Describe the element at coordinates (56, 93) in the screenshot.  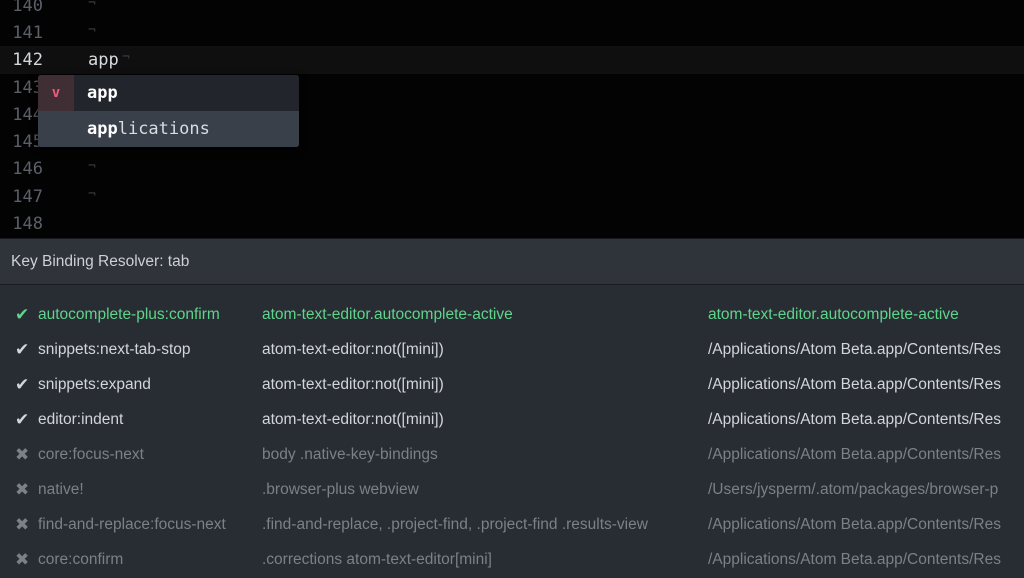
I see `variable-type-badge: v` at that location.